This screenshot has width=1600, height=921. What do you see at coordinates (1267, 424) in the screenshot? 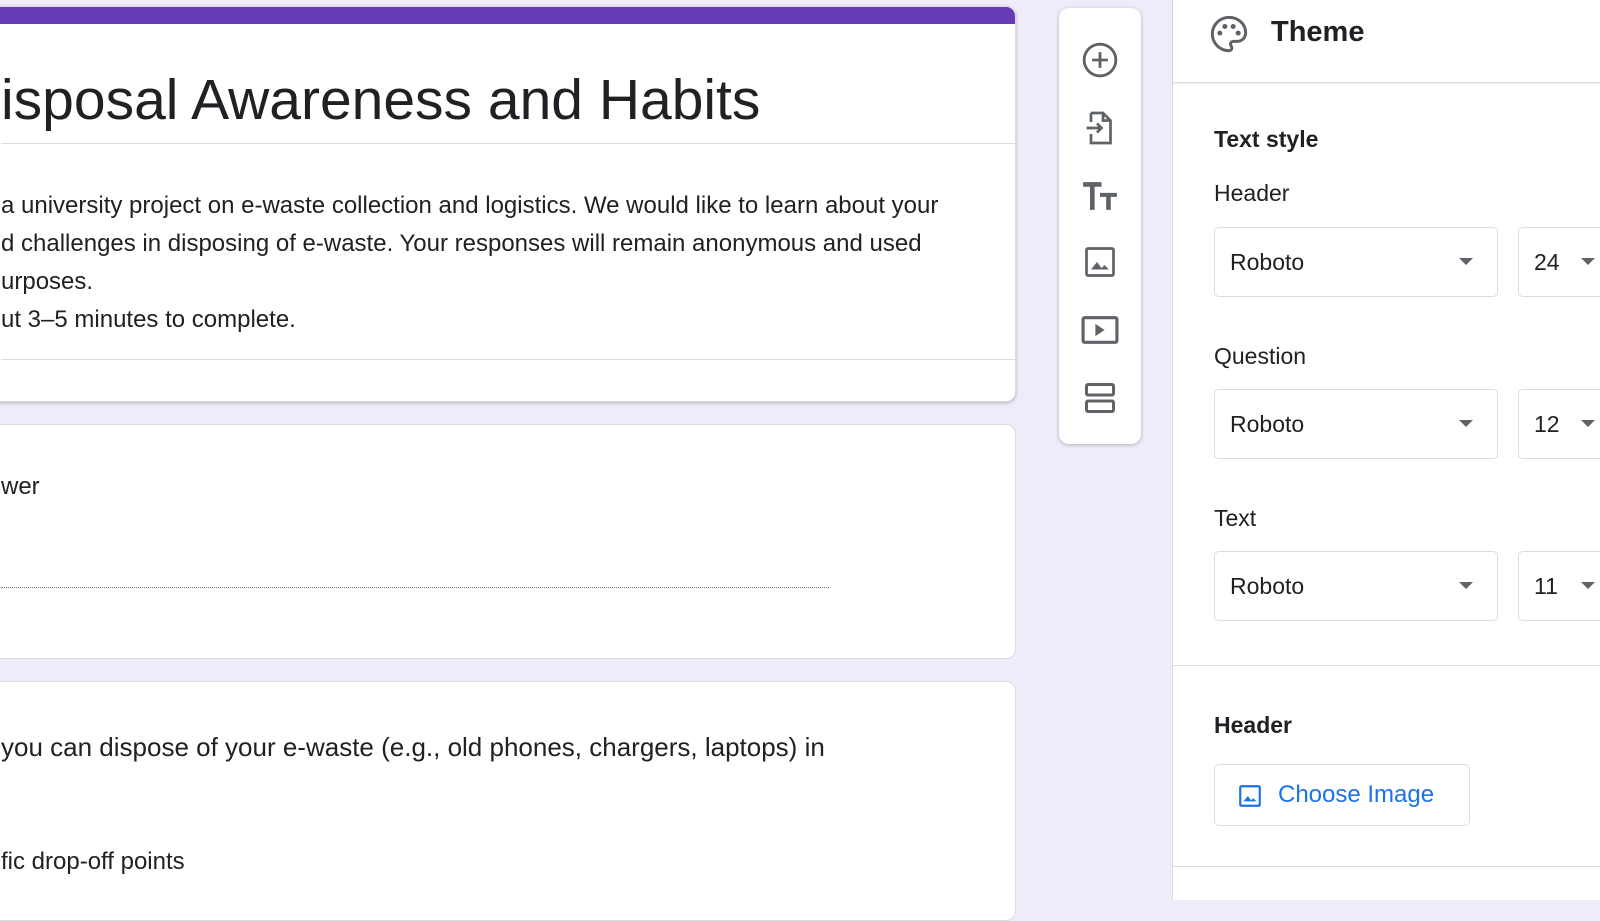
I see `question-font-value: Roboto` at bounding box center [1267, 424].